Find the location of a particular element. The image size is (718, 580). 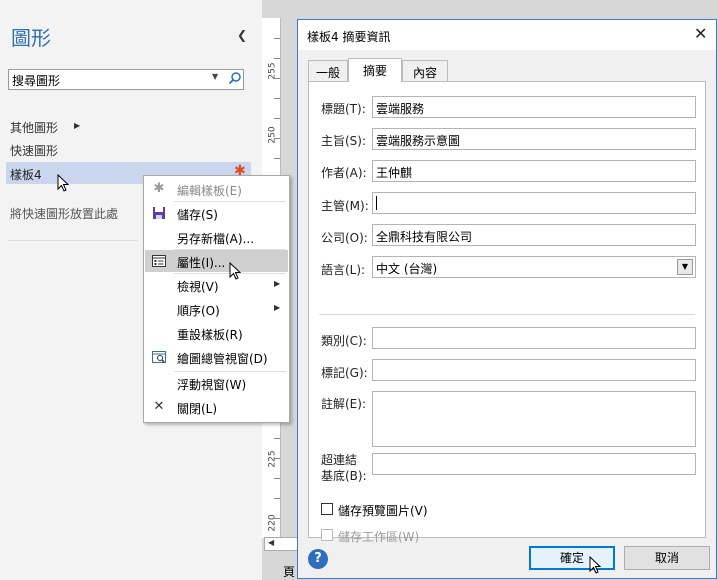

language-select: 中文 (台灣) ▼ is located at coordinates (534, 267).